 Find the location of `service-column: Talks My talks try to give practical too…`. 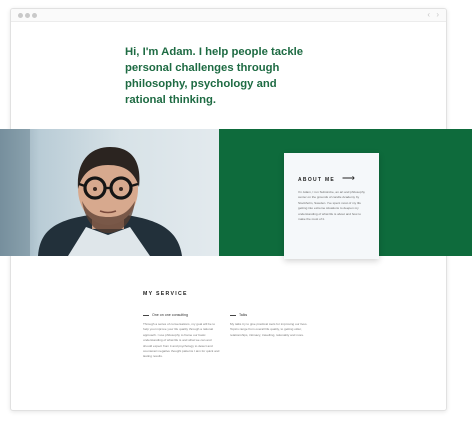

service-column: Talks My talks try to give practical too… is located at coordinates (269, 325).